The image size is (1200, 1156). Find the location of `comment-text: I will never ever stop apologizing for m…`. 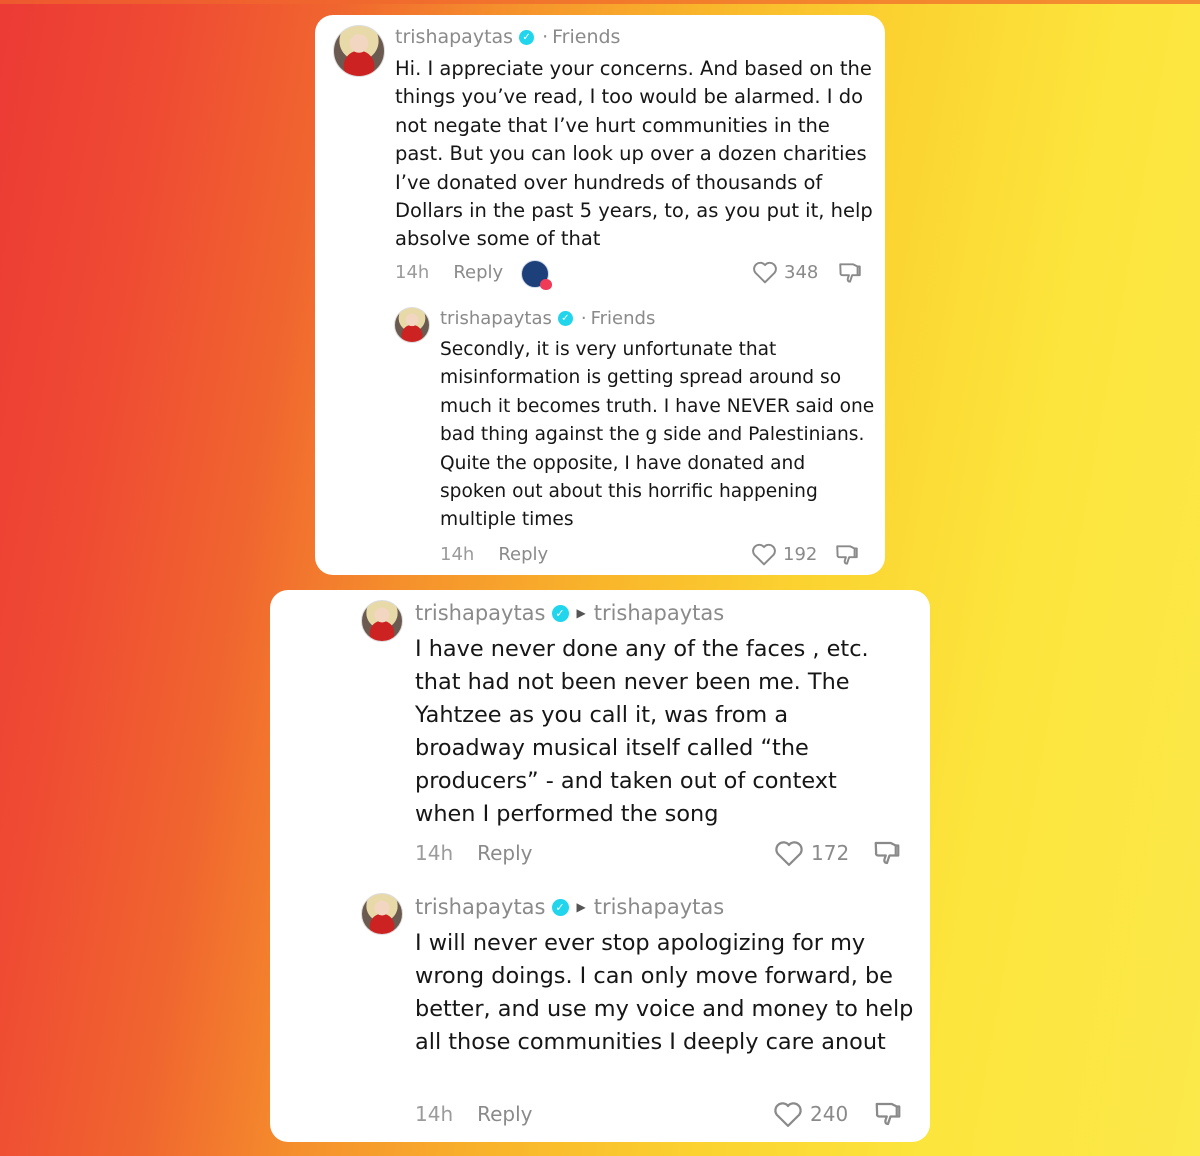

comment-text: I will never ever stop apologizing for m… is located at coordinates (664, 992).